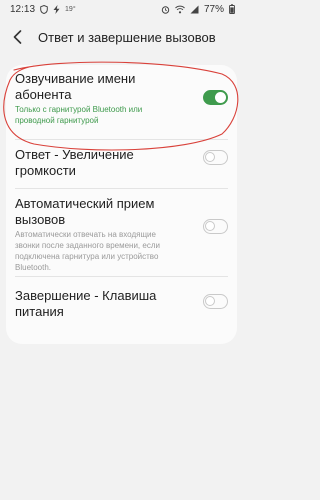 The width and height of the screenshot is (320, 500). I want to click on status-time: 12:13, so click(23, 9).